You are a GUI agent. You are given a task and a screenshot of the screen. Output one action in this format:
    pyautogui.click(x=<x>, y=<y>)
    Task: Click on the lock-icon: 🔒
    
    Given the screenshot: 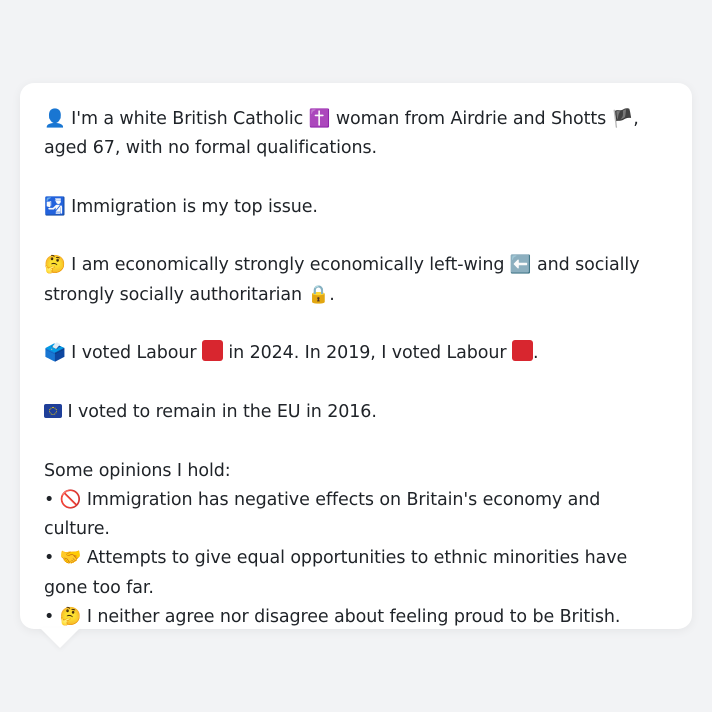 What is the action you would take?
    pyautogui.click(x=318, y=294)
    